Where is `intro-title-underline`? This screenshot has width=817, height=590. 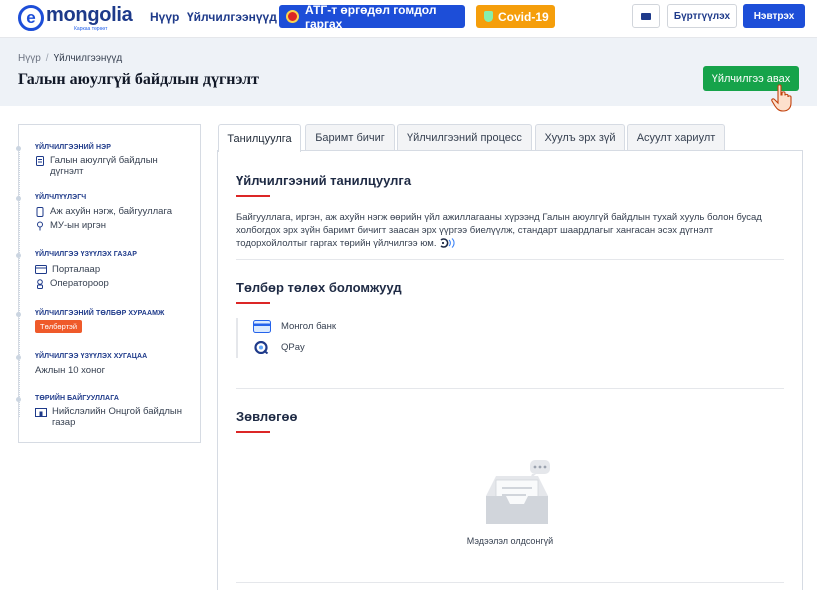
intro-title-underline is located at coordinates (253, 196).